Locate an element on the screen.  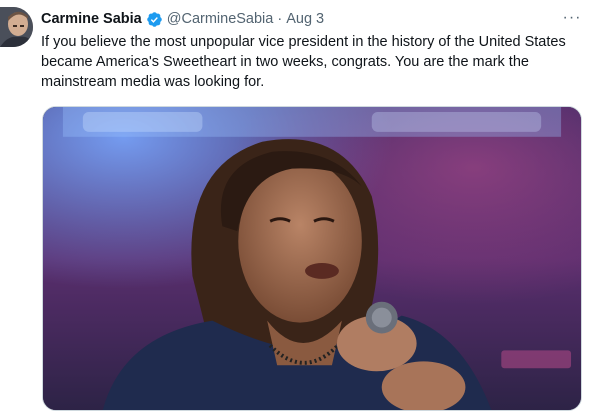
tweet-header: Carmine Sabia @CarmineSabia · Aug 3 is located at coordinates (182, 19).